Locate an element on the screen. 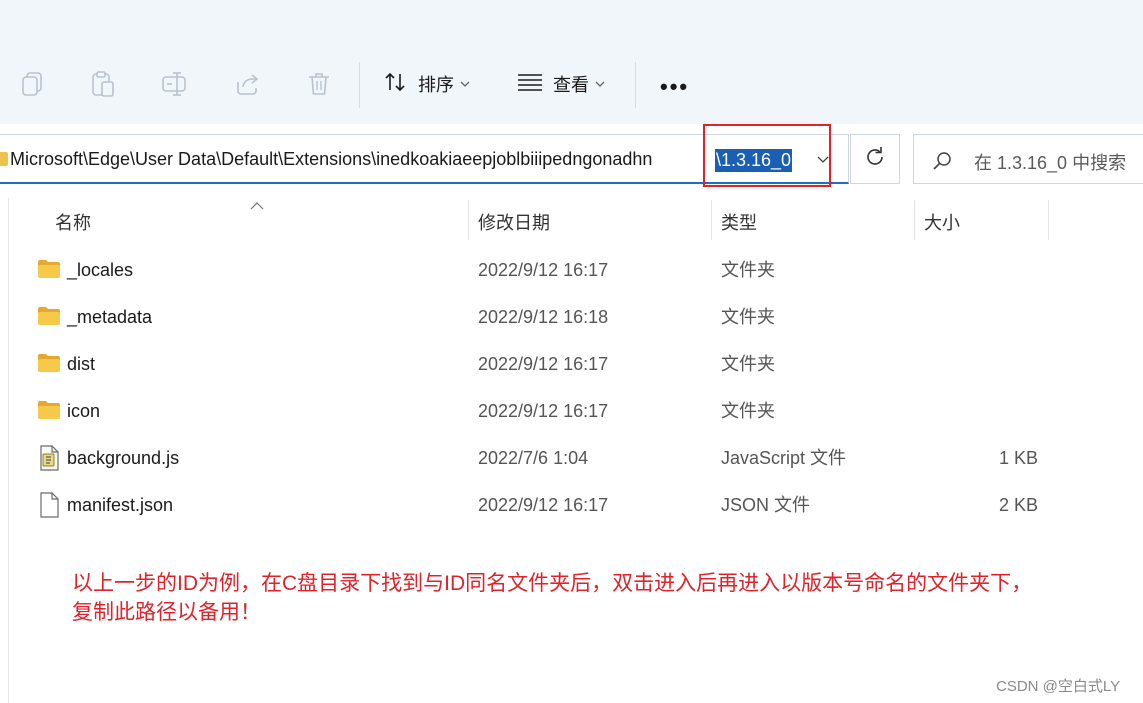 Image resolution: width=1143 pixels, height=703 pixels. script-file-icon is located at coordinates (49, 458).